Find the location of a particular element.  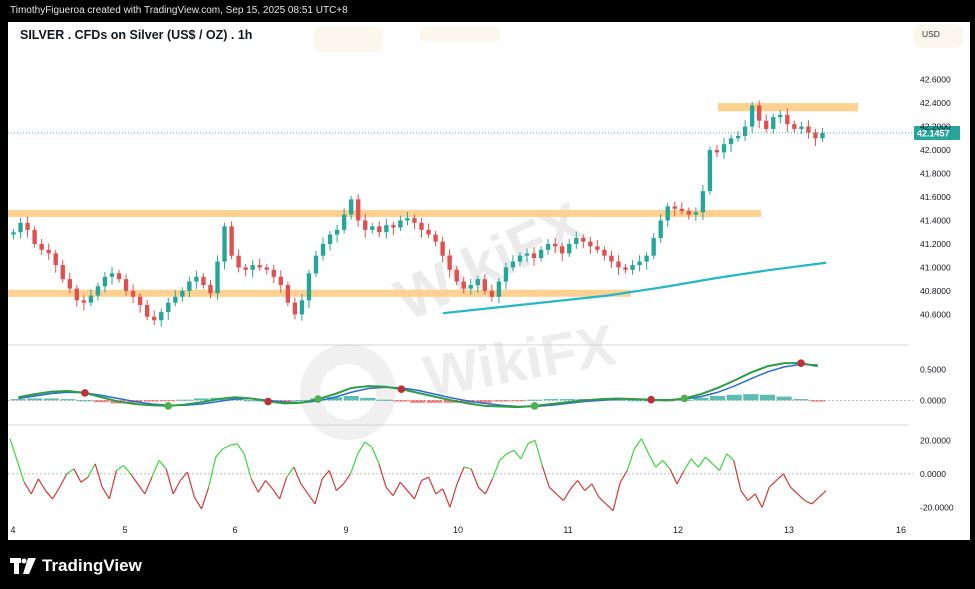

price-tick-label: 41.0000 is located at coordinates (935, 267).